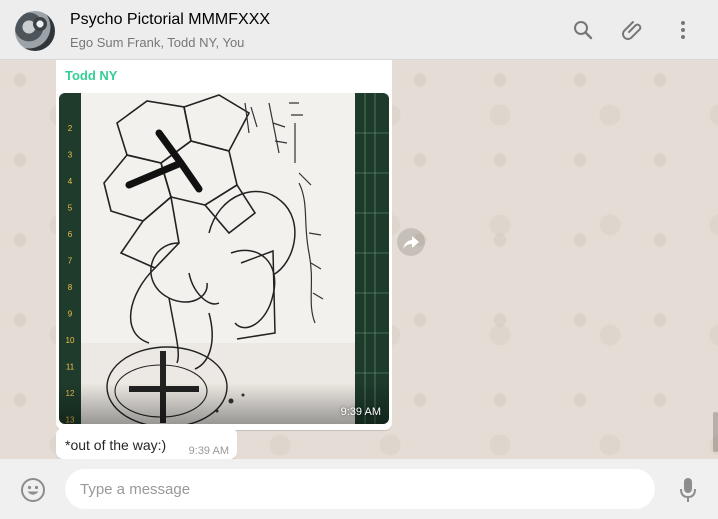  What do you see at coordinates (715, 432) in the screenshot?
I see `chat-scrollbar` at bounding box center [715, 432].